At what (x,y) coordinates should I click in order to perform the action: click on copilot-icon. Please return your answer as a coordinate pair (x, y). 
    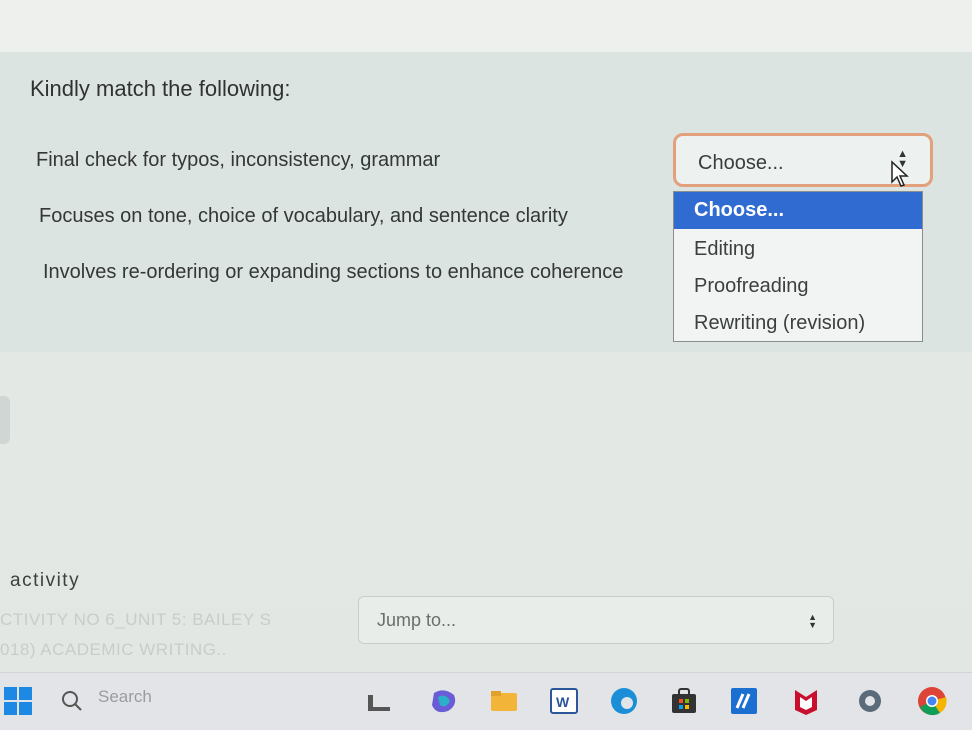
    Looking at the image, I should click on (444, 701).